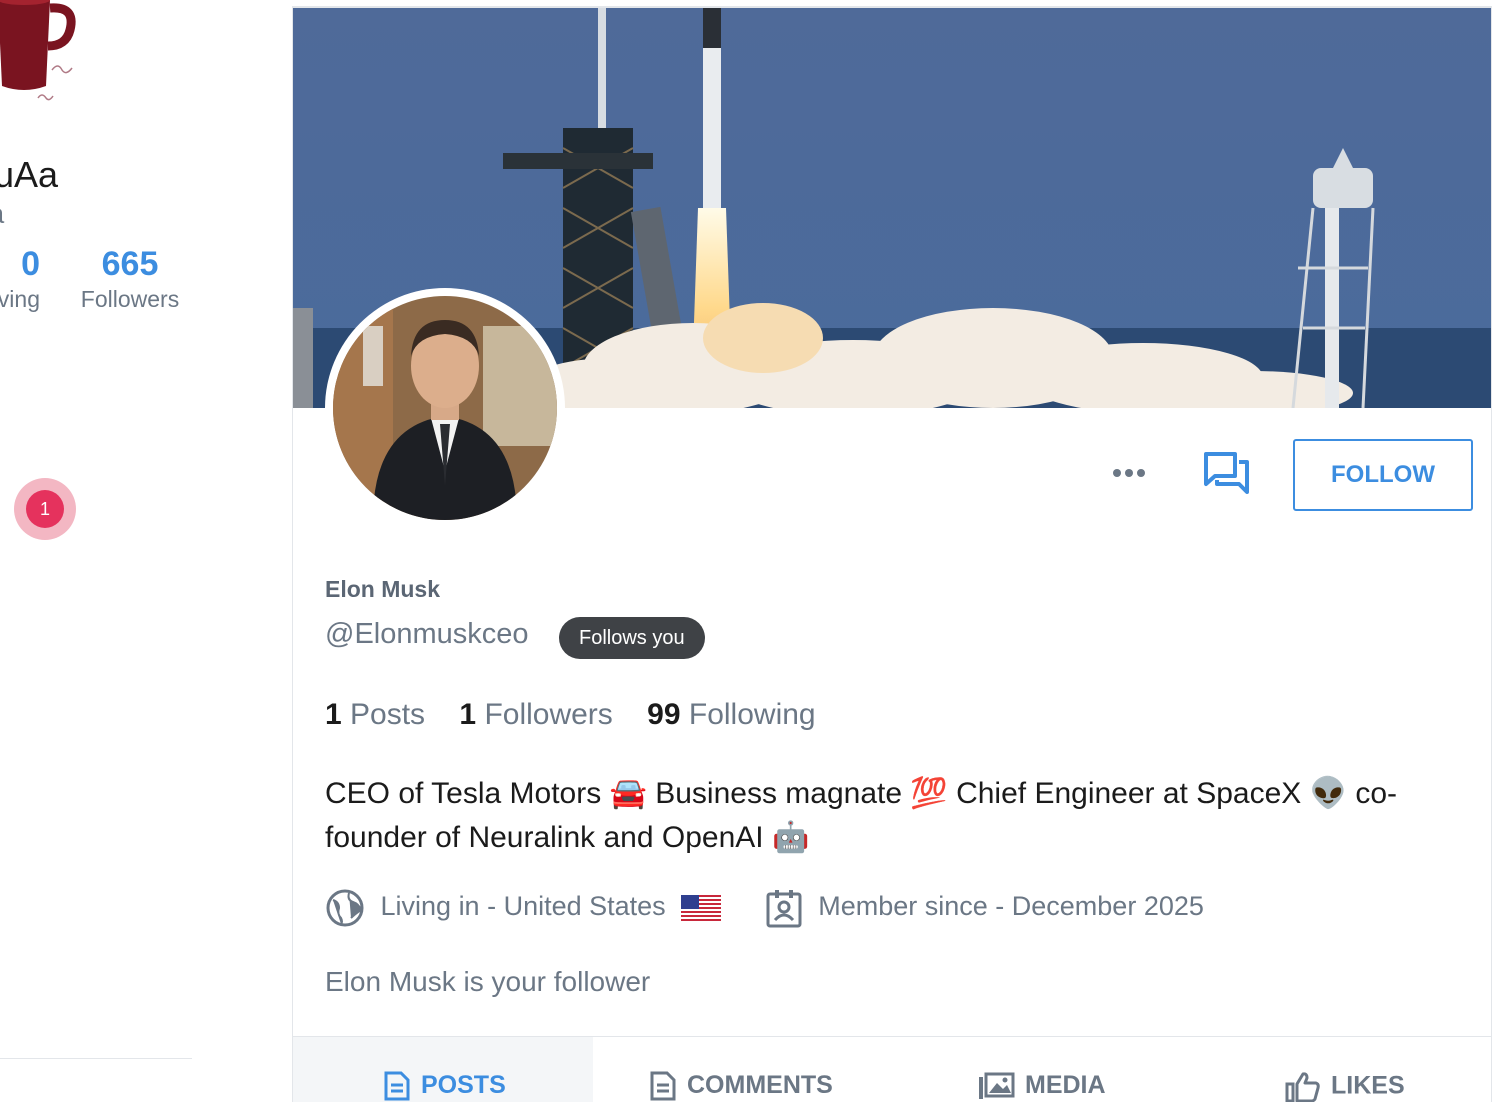 This screenshot has height=1102, width=1500. Describe the element at coordinates (96, 1058) in the screenshot. I see `sidebar-divider` at that location.